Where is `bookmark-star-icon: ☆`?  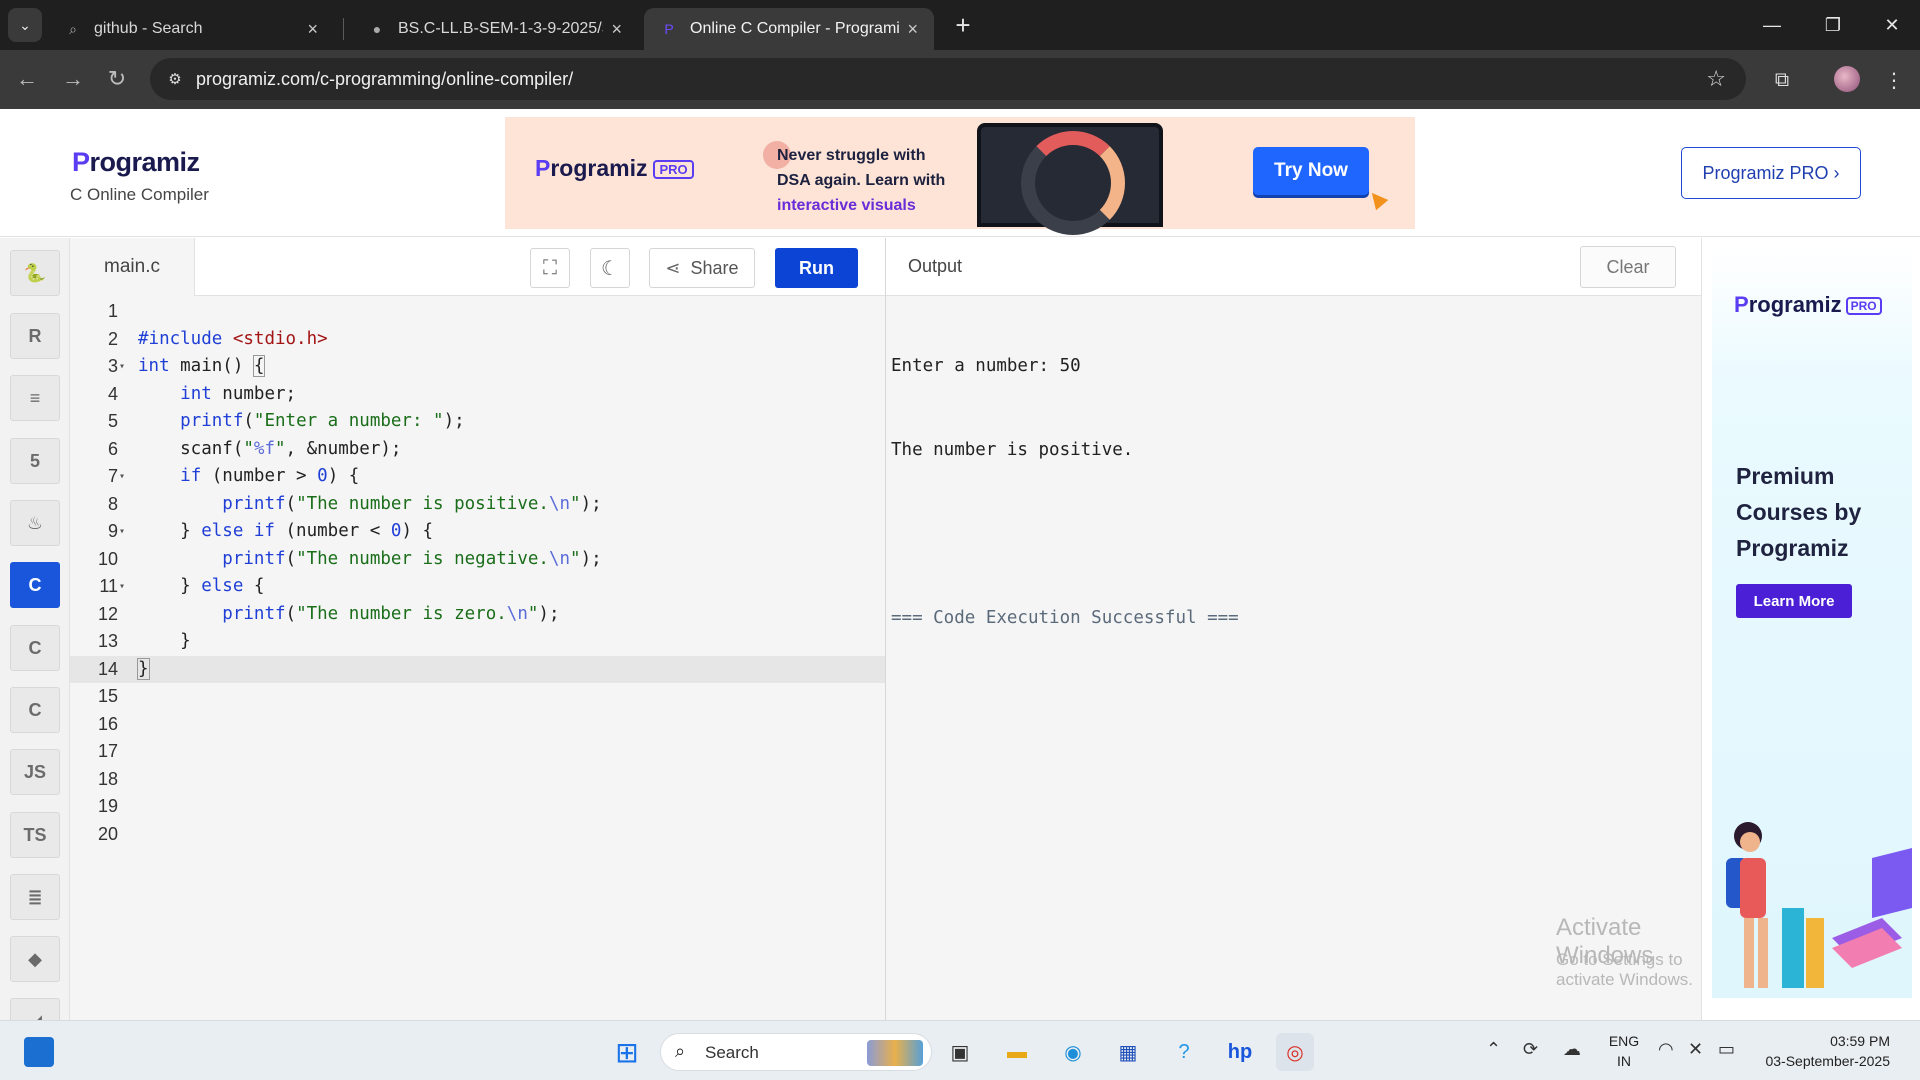 bookmark-star-icon: ☆ is located at coordinates (1716, 79).